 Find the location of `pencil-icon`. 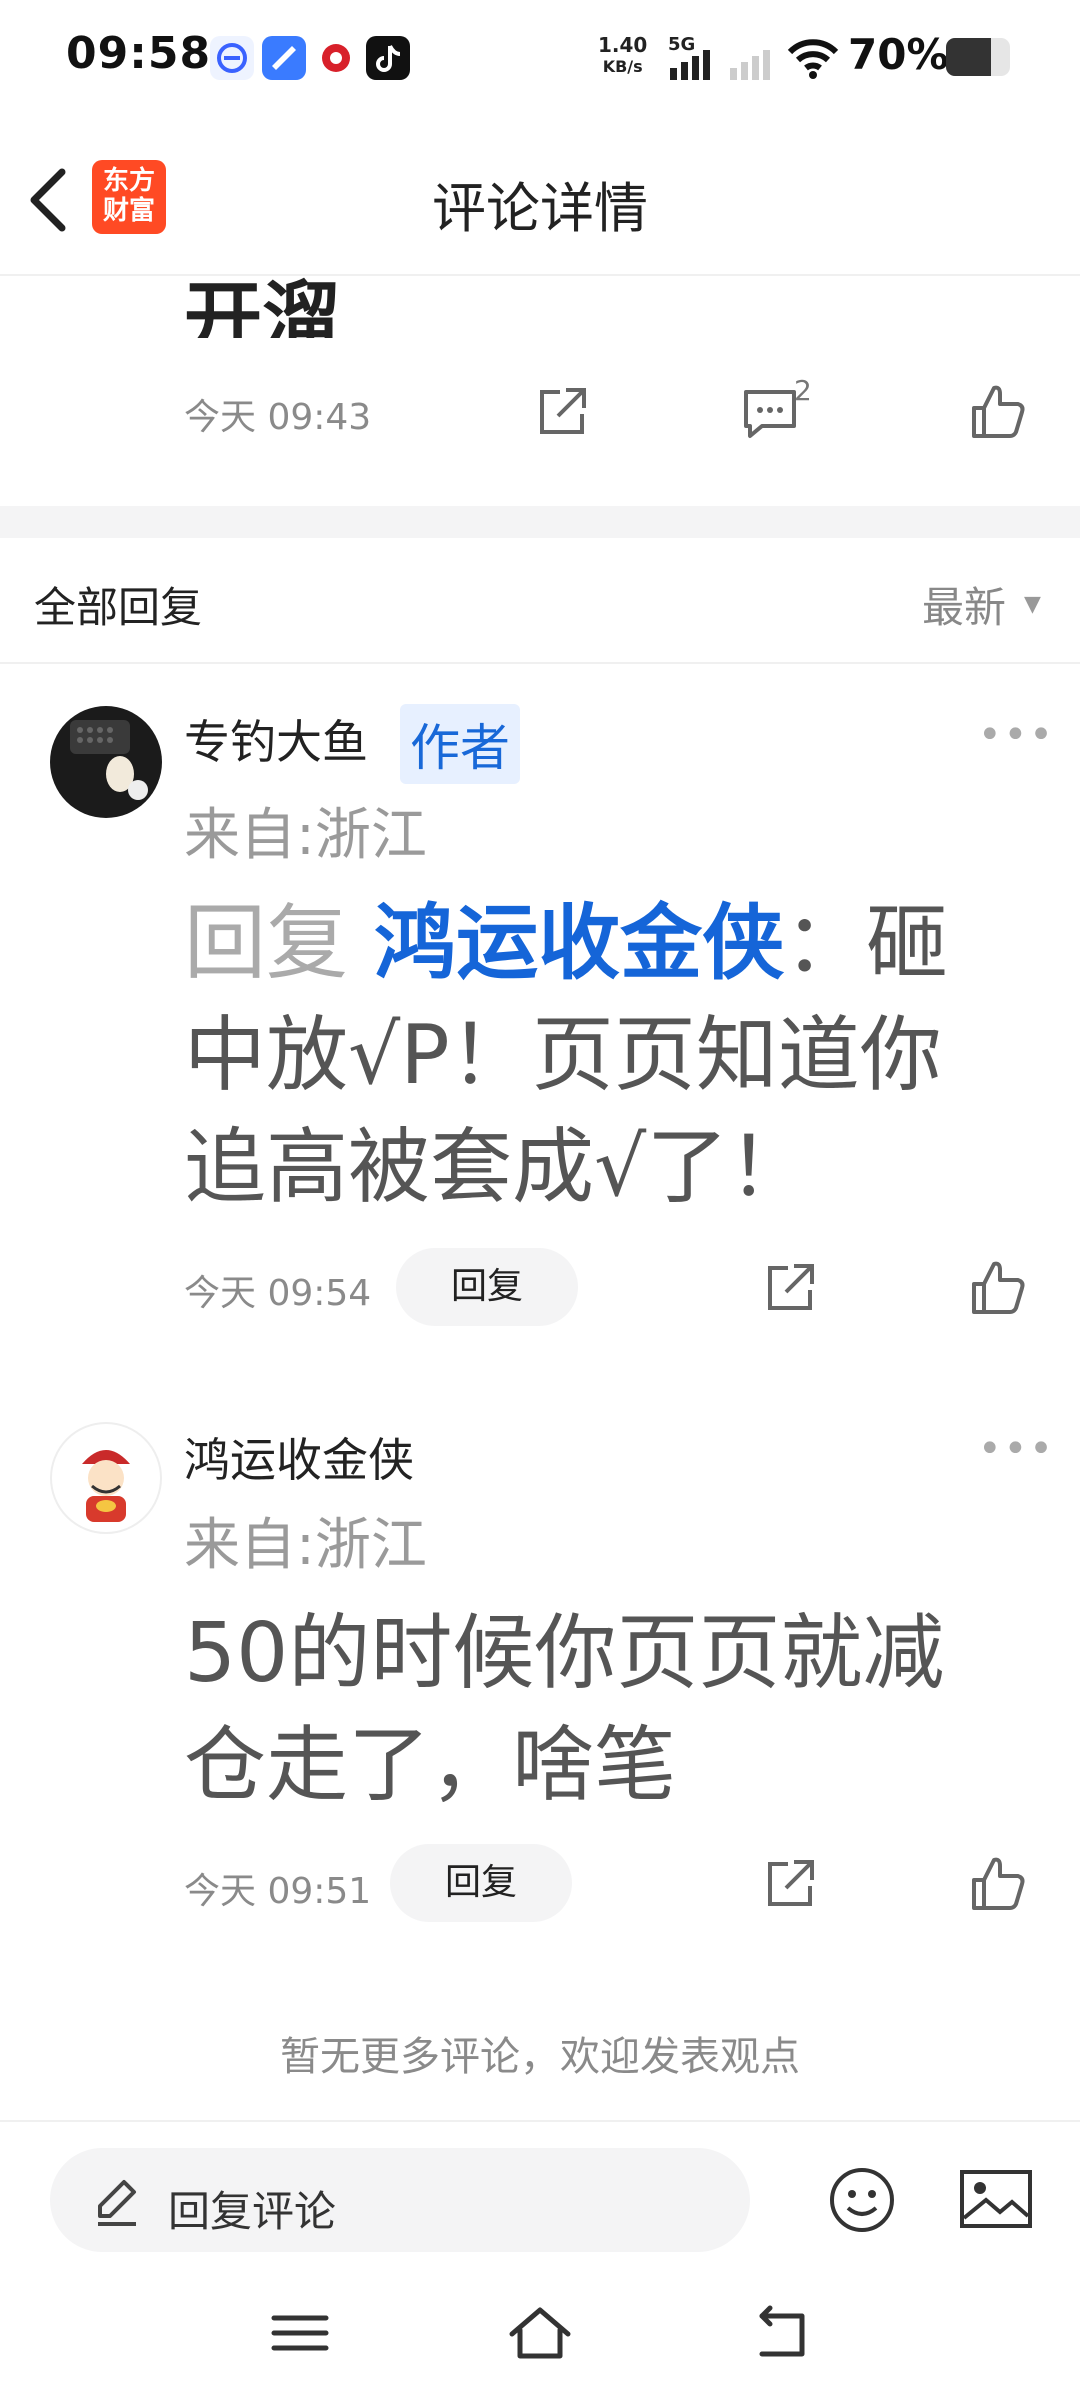

pencil-icon is located at coordinates (117, 2203).